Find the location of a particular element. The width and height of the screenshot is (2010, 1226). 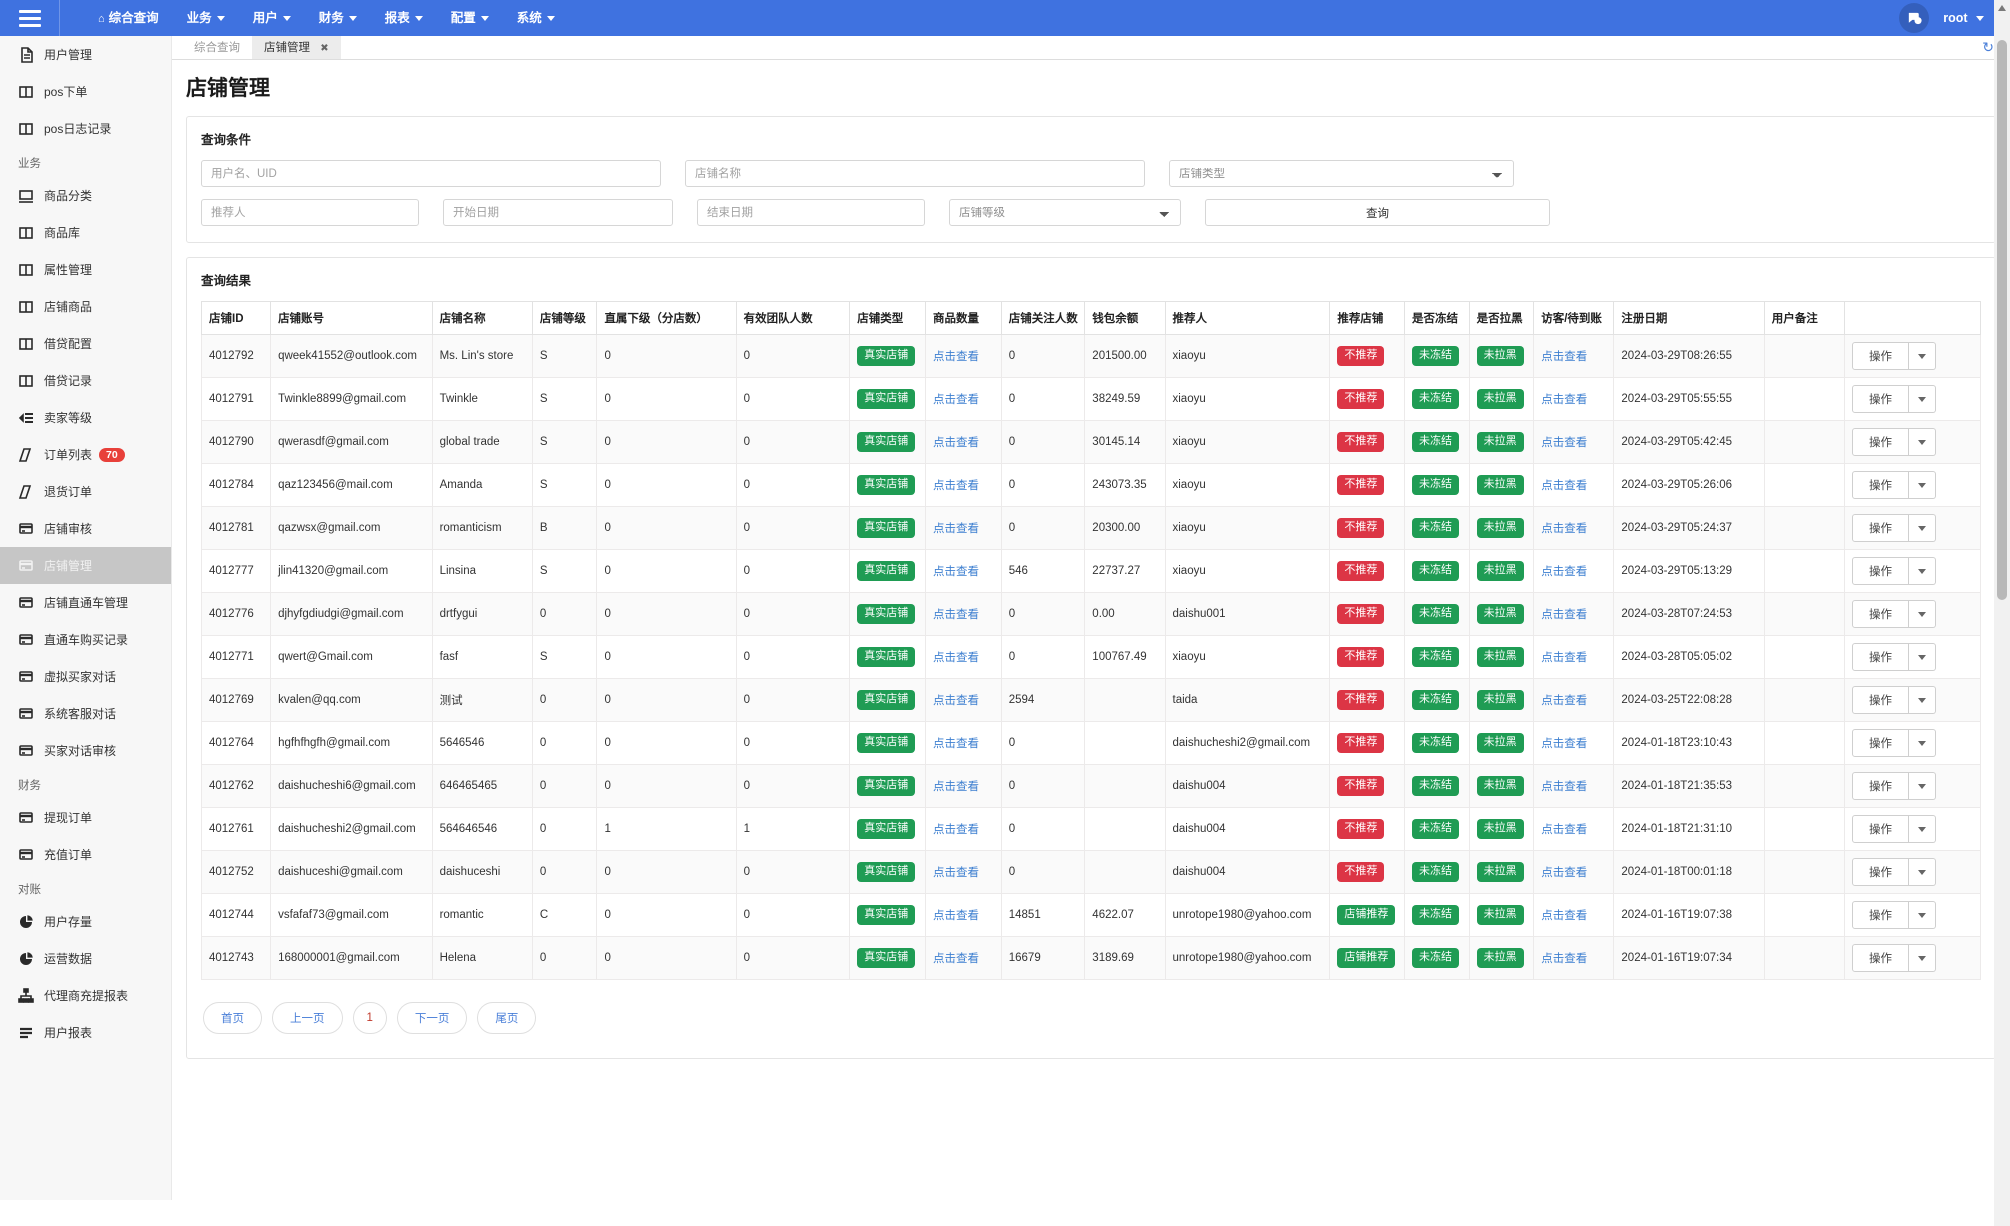

sidebar-item-11: 订单列表 70 is located at coordinates (85, 454).